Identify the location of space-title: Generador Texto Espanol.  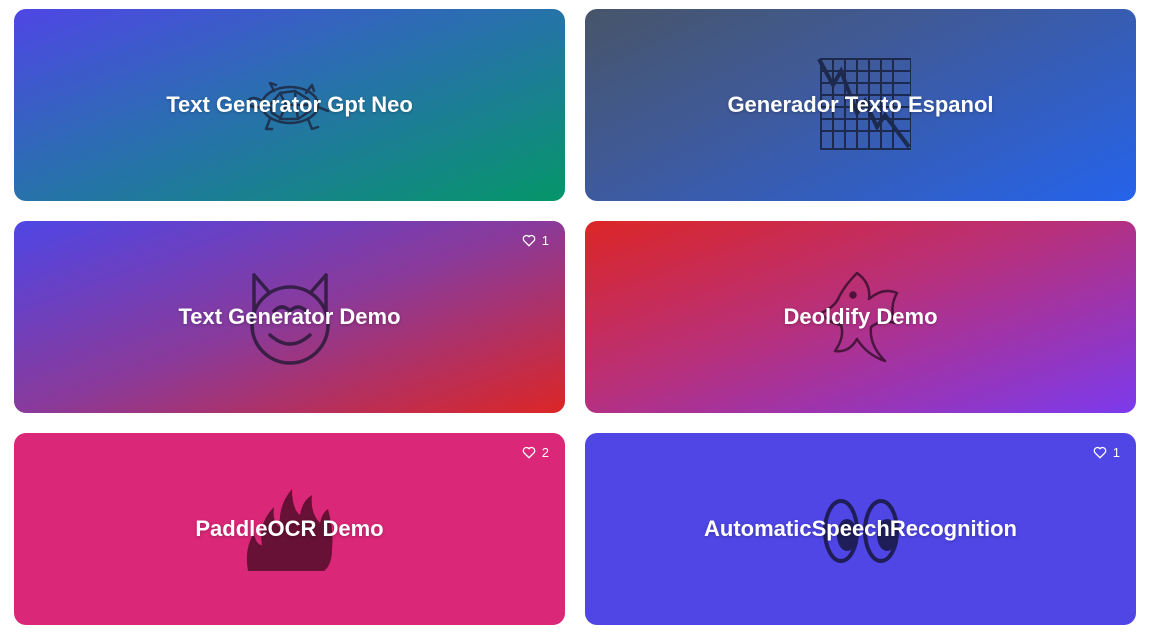
(860, 104).